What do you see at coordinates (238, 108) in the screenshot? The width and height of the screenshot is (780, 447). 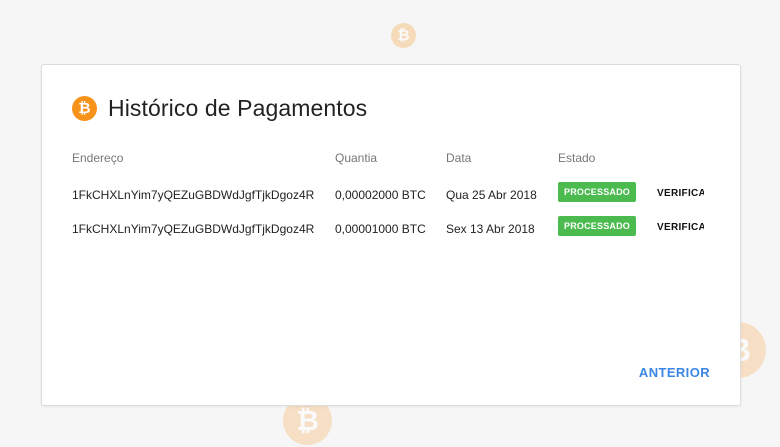 I see `modal-title: Histórico de Pagamentos` at bounding box center [238, 108].